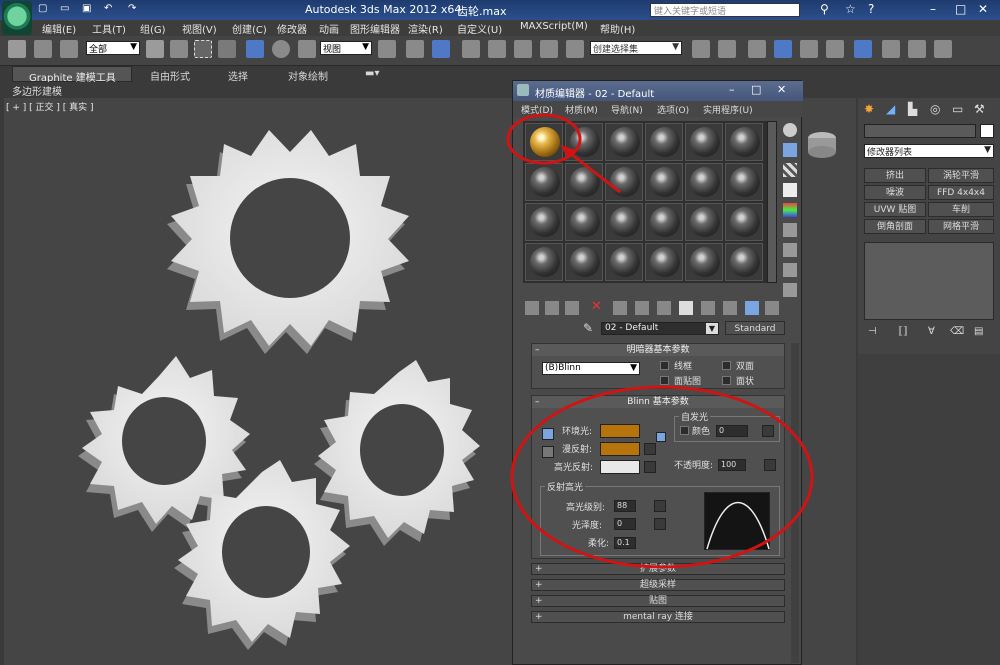  Describe the element at coordinates (660, 506) in the screenshot. I see `spec-level-map-button` at that location.